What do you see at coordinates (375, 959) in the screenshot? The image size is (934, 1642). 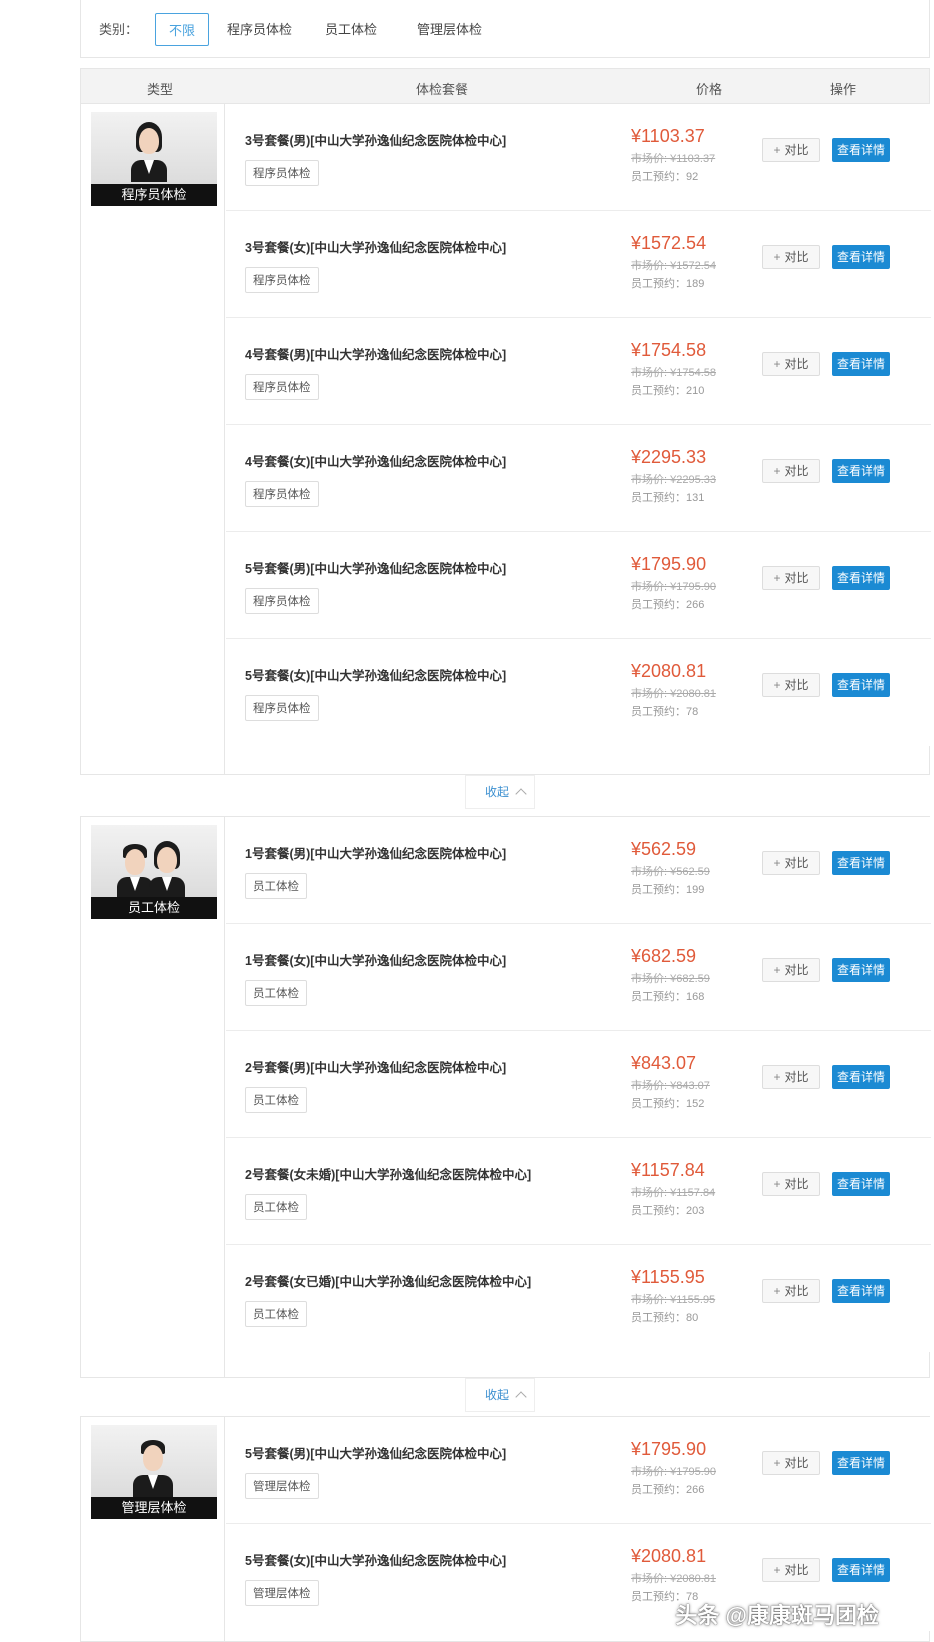 I see `package-name: 1号套餐(女)[中山大学孙逸仙纪念医院体检中心]` at bounding box center [375, 959].